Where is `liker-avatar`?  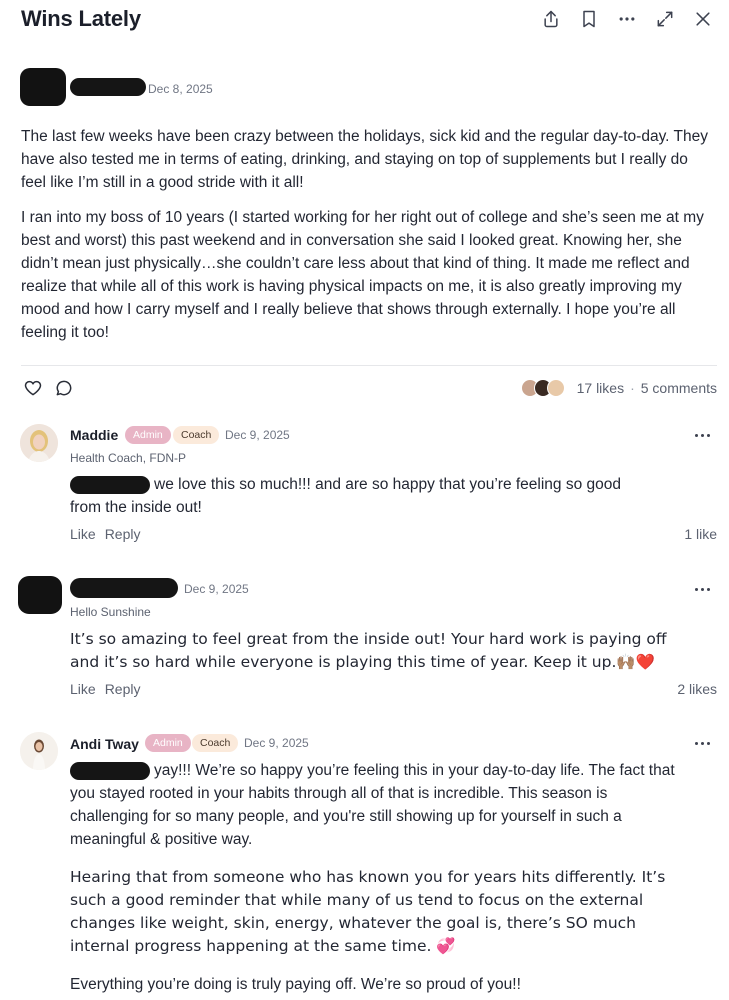
liker-avatar is located at coordinates (555, 388).